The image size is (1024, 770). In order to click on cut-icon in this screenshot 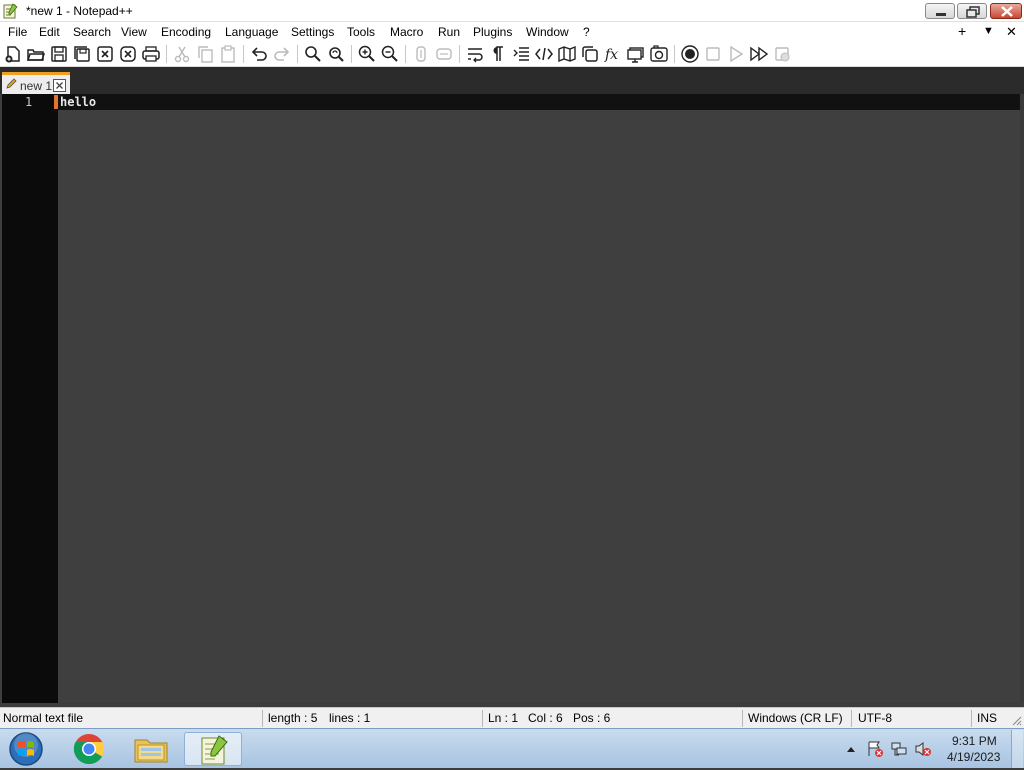, I will do `click(182, 54)`.